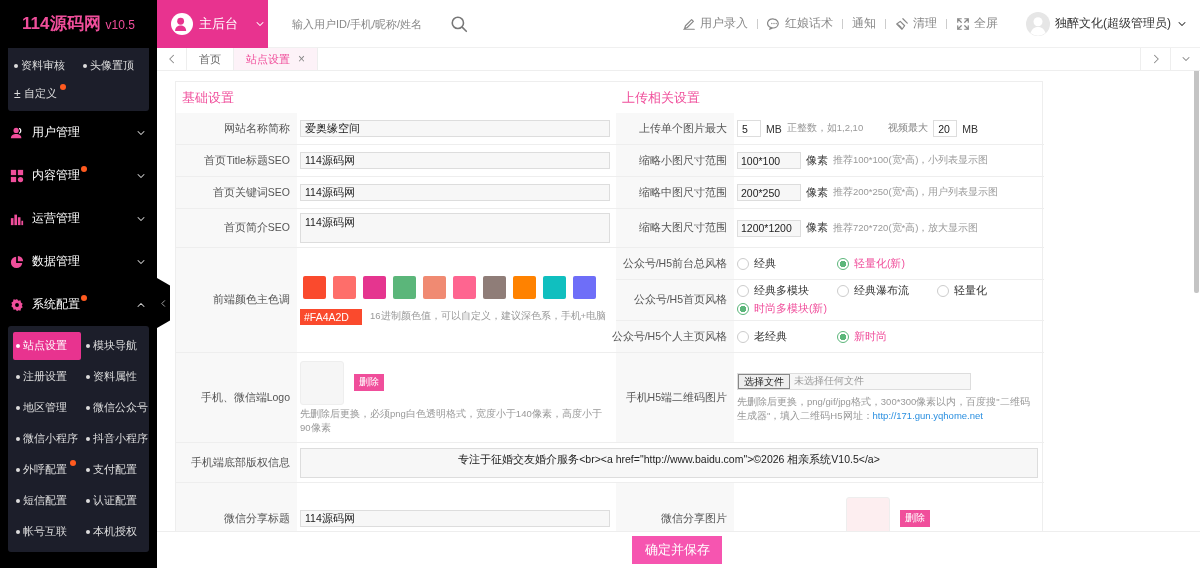 The height and width of the screenshot is (568, 1200). I want to click on broom-icon, so click(902, 23).